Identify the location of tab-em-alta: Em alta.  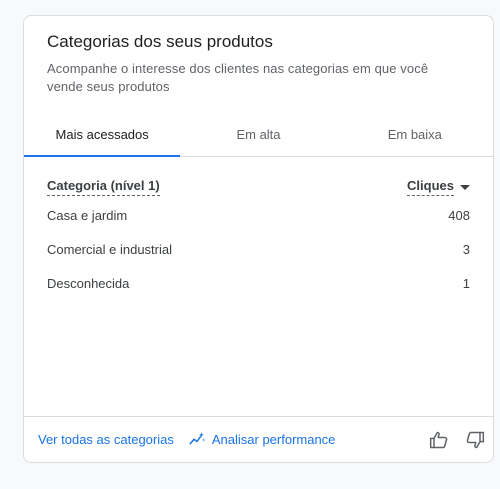
(258, 134).